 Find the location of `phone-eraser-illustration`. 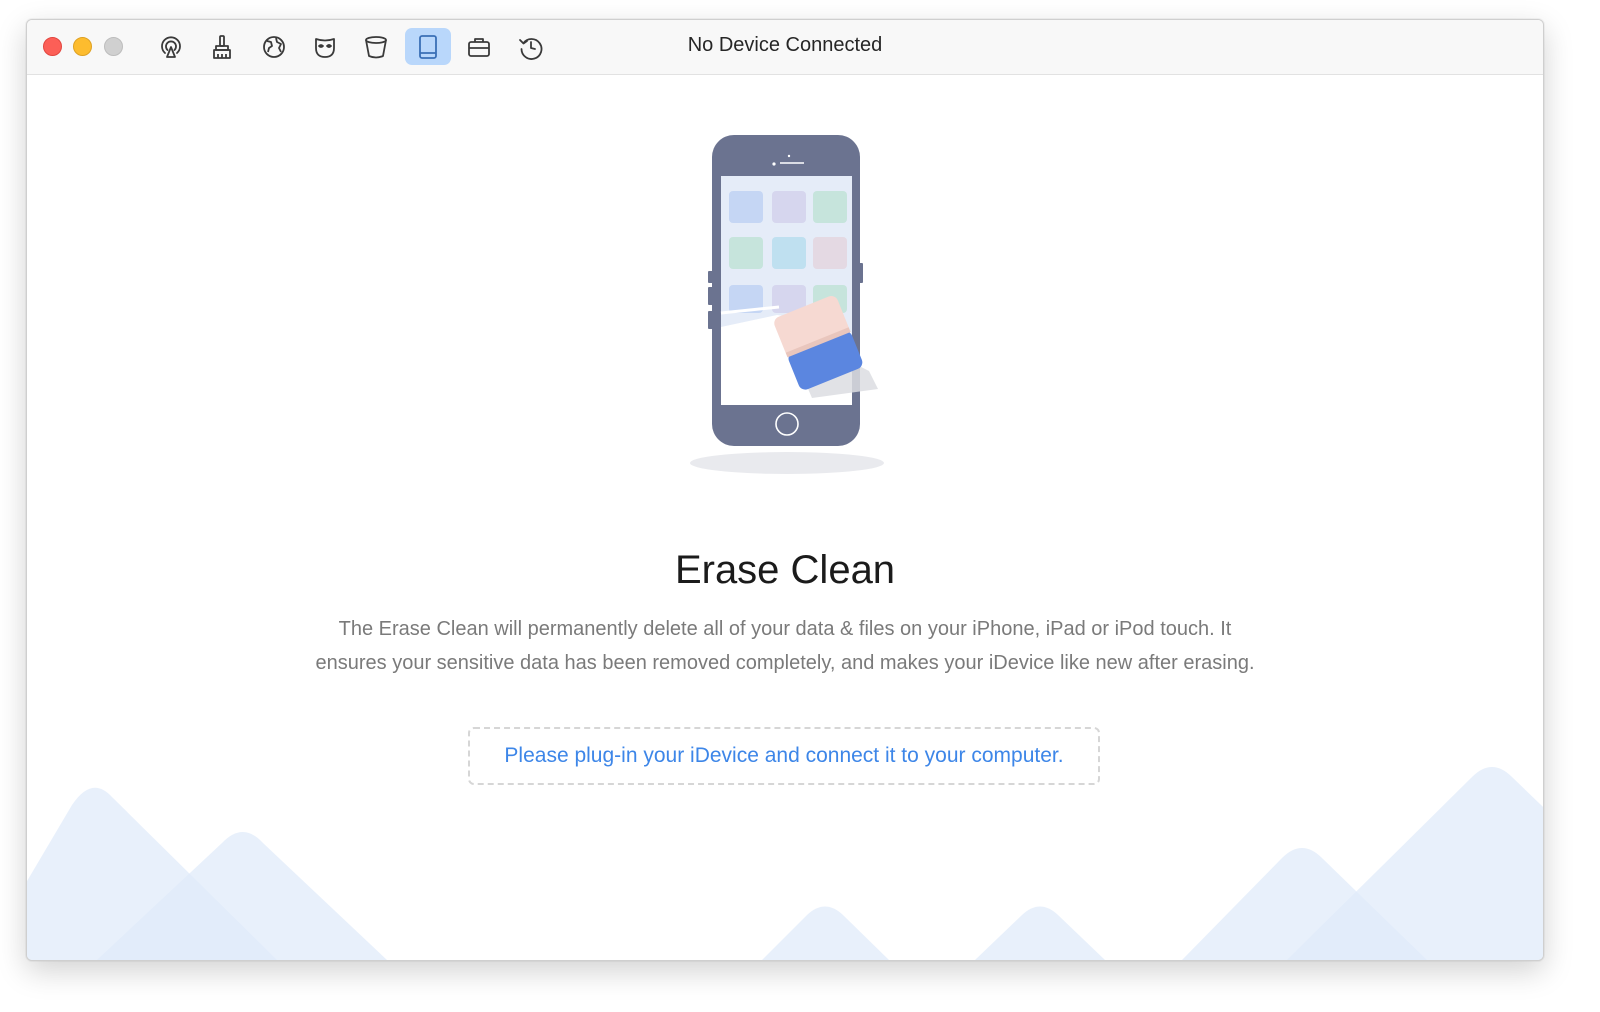

phone-eraser-illustration is located at coordinates (787, 304).